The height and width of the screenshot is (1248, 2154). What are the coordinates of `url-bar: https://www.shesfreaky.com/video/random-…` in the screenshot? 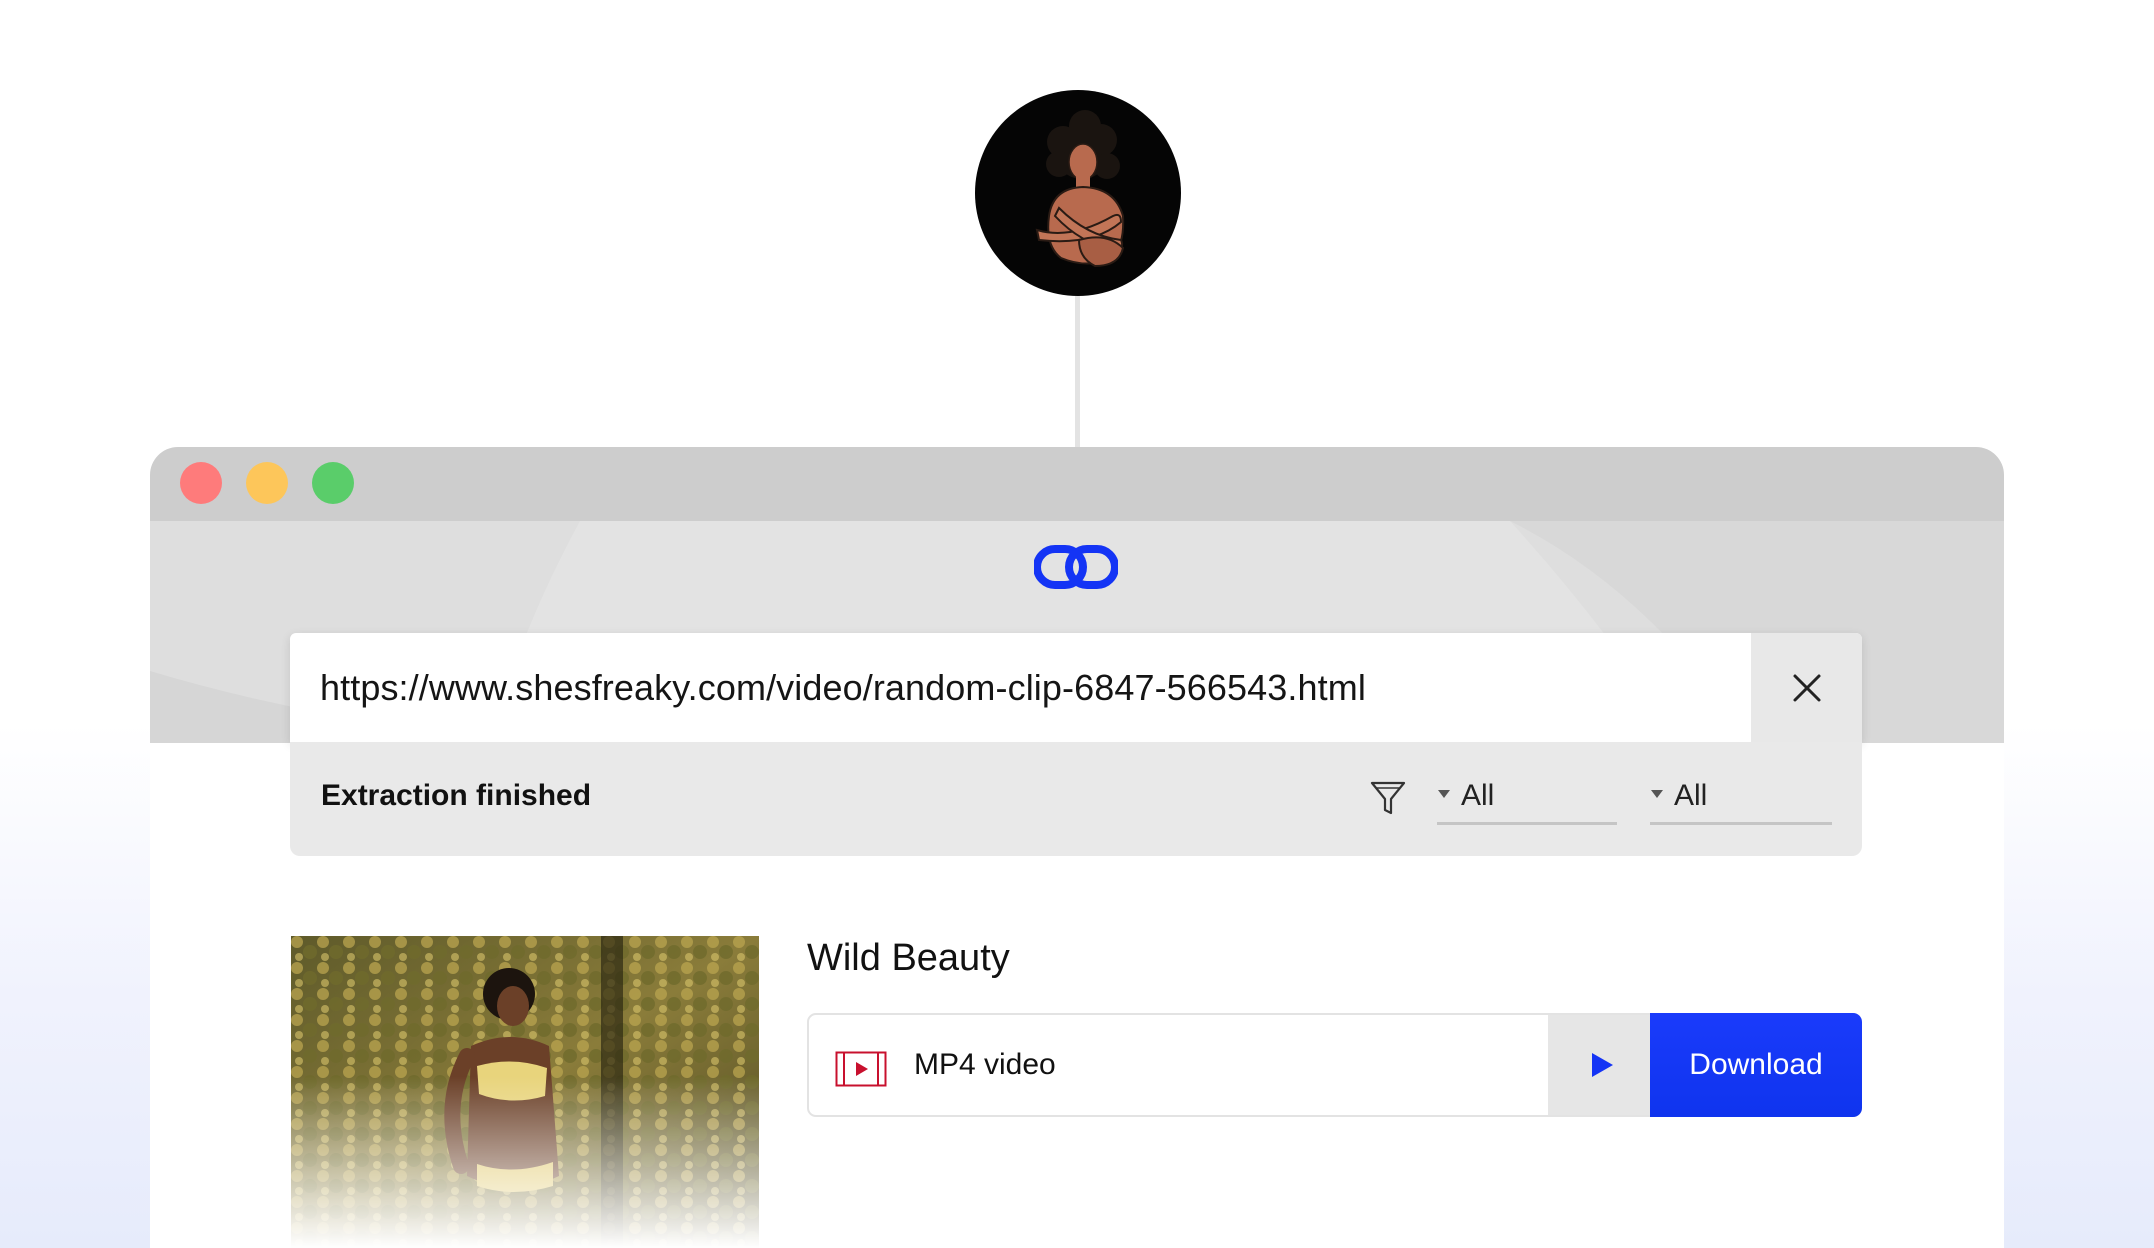 It's located at (1076, 687).